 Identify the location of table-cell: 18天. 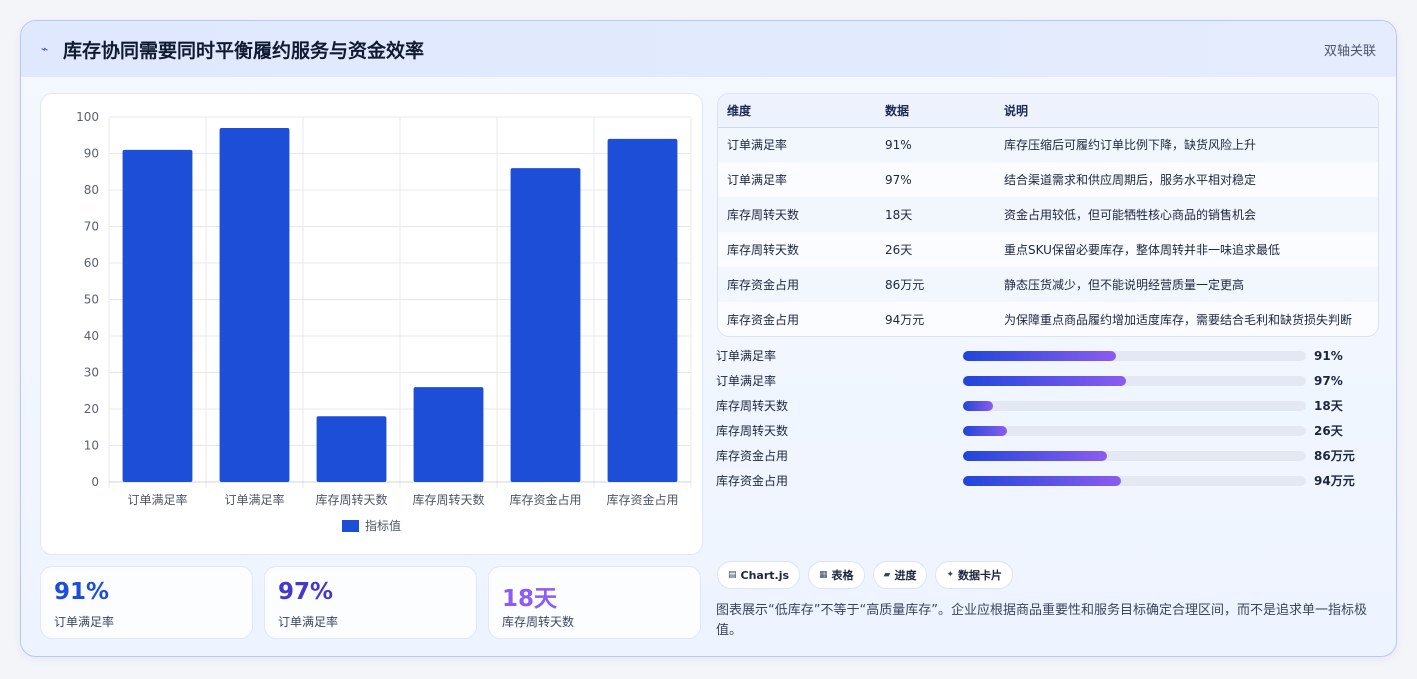
(935, 214).